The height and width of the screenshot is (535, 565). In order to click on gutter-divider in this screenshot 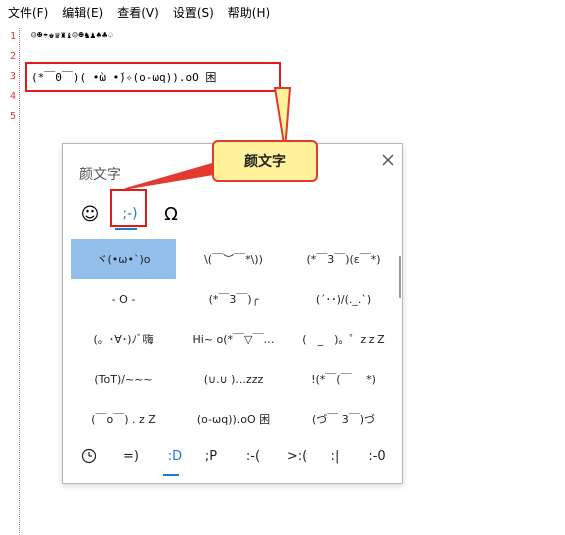, I will do `click(19, 280)`.